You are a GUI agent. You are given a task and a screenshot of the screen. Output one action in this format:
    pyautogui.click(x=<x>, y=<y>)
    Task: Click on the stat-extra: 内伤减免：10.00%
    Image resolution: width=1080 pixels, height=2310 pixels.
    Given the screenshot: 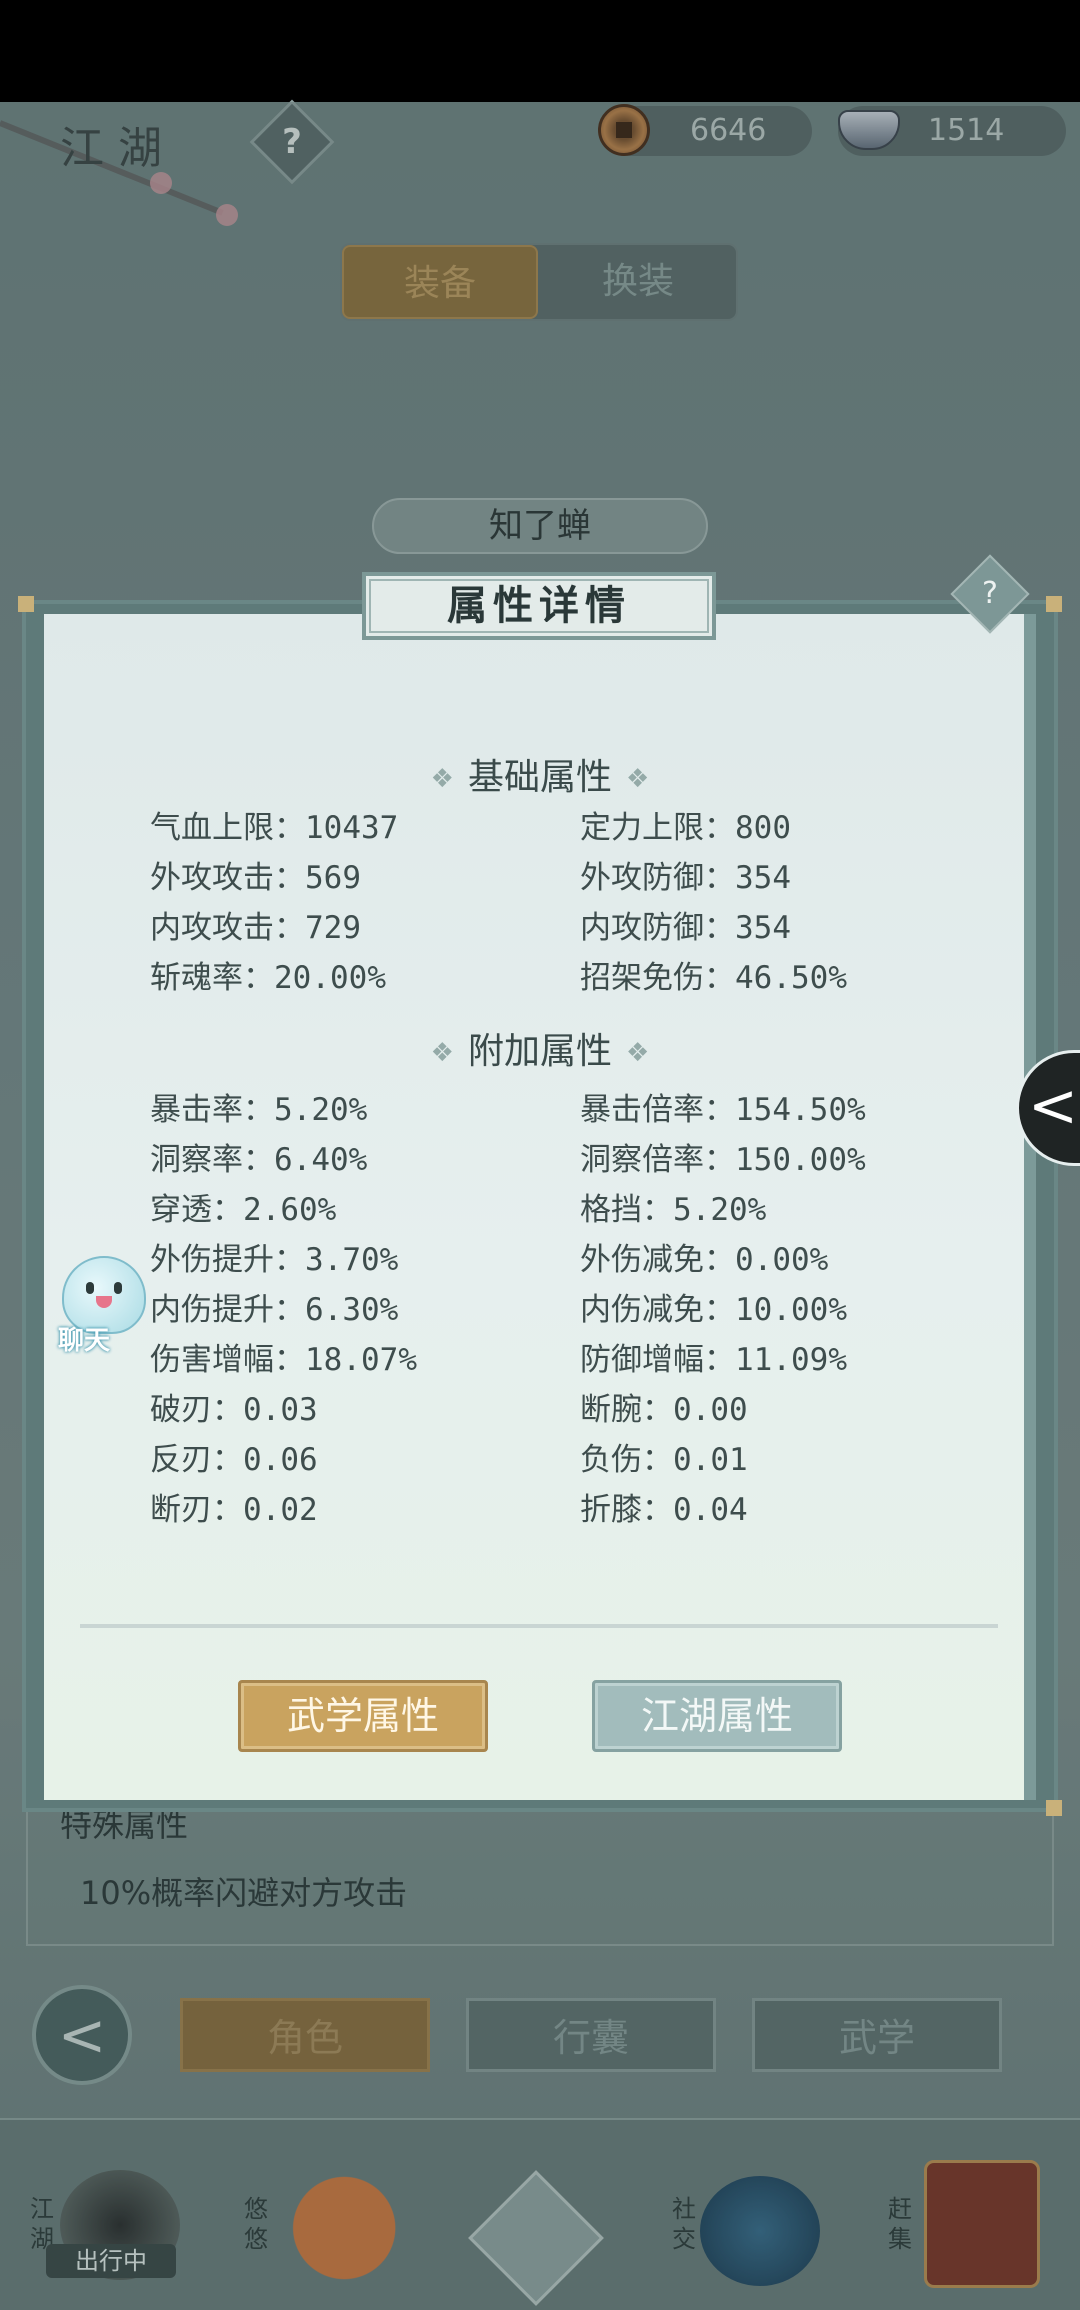 What is the action you would take?
    pyautogui.click(x=713, y=1310)
    